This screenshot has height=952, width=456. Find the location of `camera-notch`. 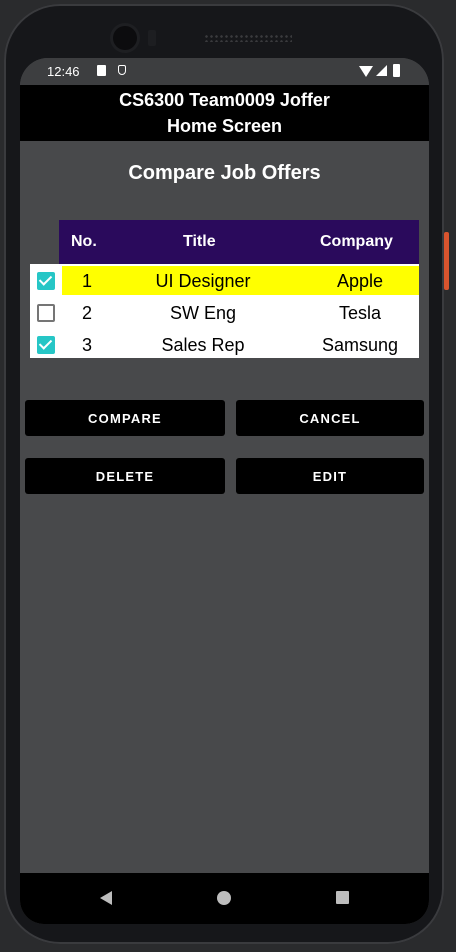

camera-notch is located at coordinates (152, 38).